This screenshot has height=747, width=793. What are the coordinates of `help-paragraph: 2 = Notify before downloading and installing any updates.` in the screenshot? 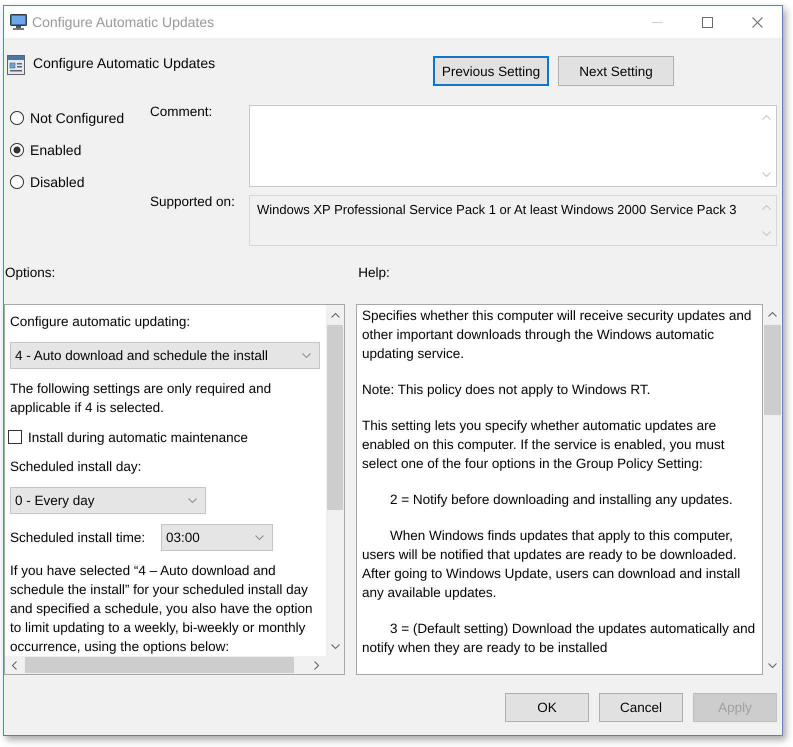 It's located at (561, 500).